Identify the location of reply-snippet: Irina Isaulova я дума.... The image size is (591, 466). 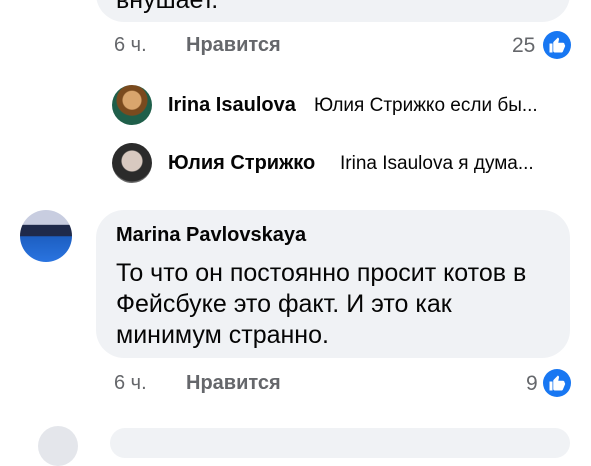
(437, 164).